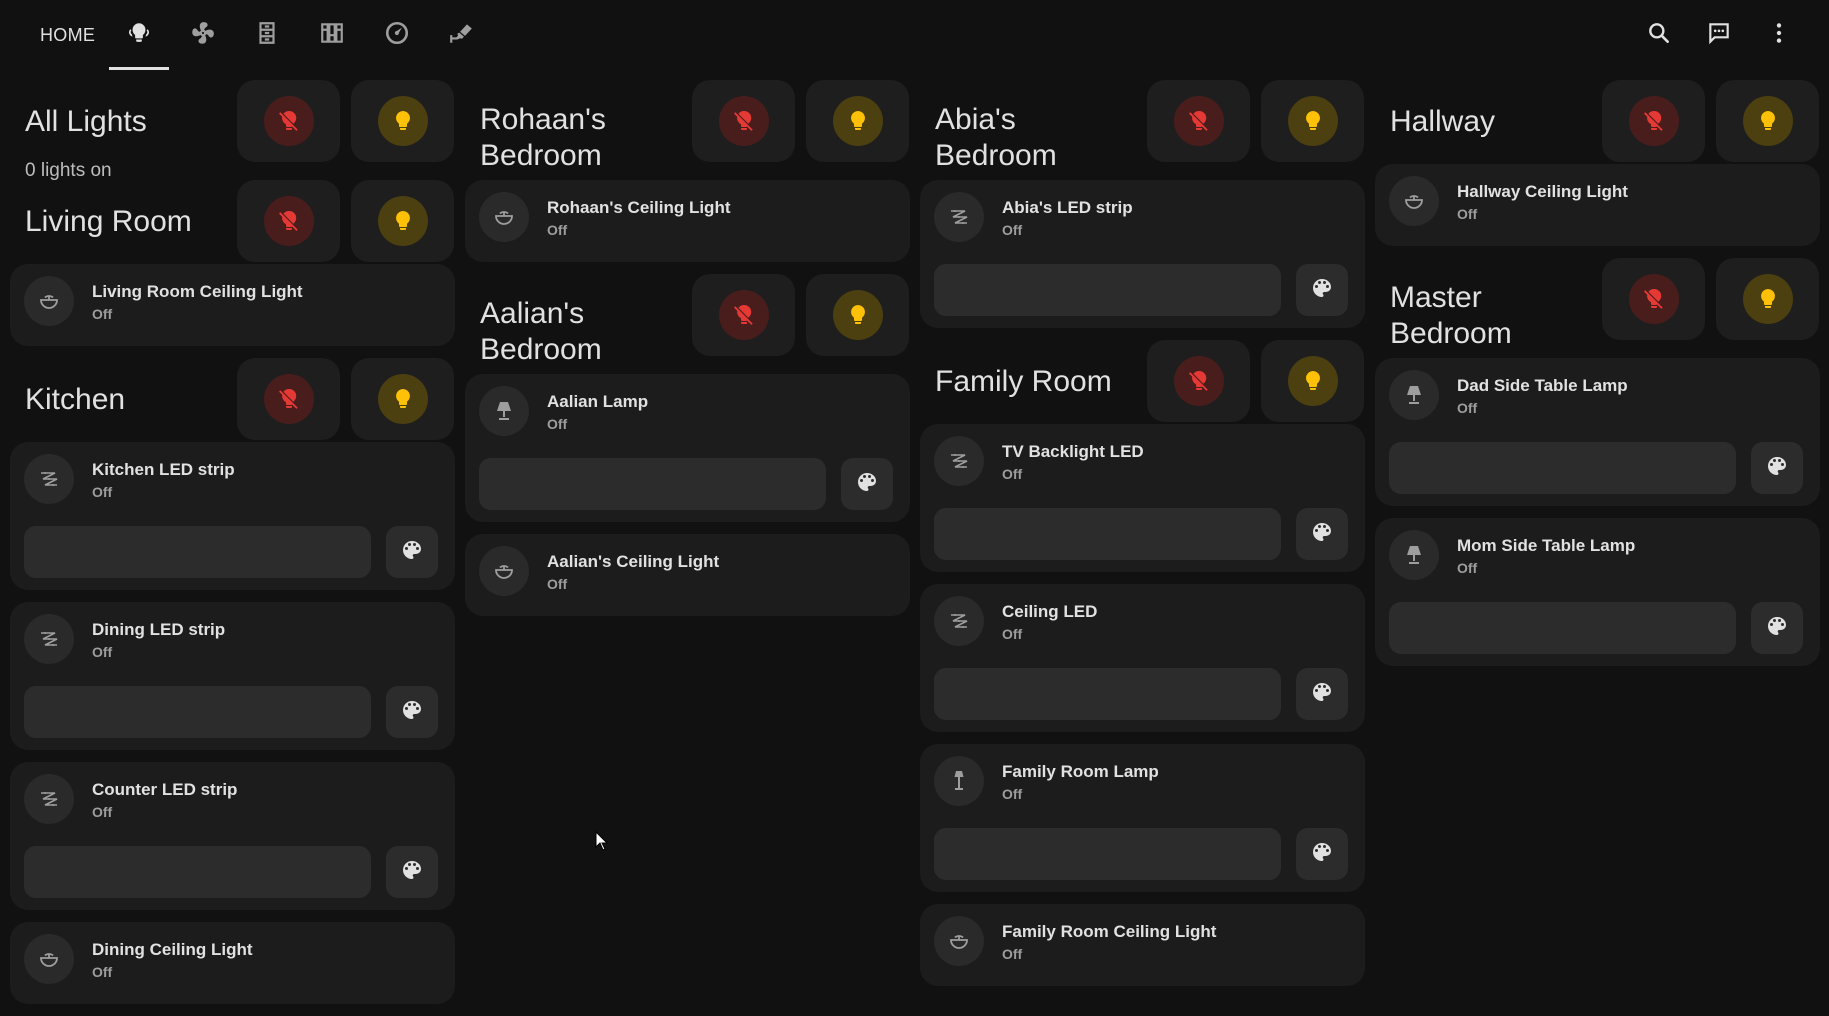  What do you see at coordinates (1142, 945) in the screenshot?
I see `light-card-family-room-ceiling-light: Family Room Ceiling Light Off` at bounding box center [1142, 945].